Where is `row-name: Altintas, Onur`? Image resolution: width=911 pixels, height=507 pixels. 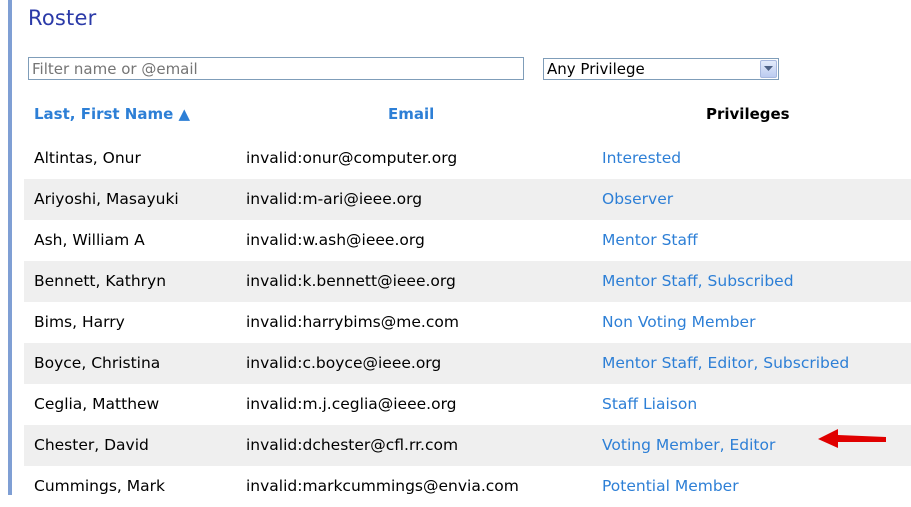
row-name: Altintas, Onur is located at coordinates (87, 158).